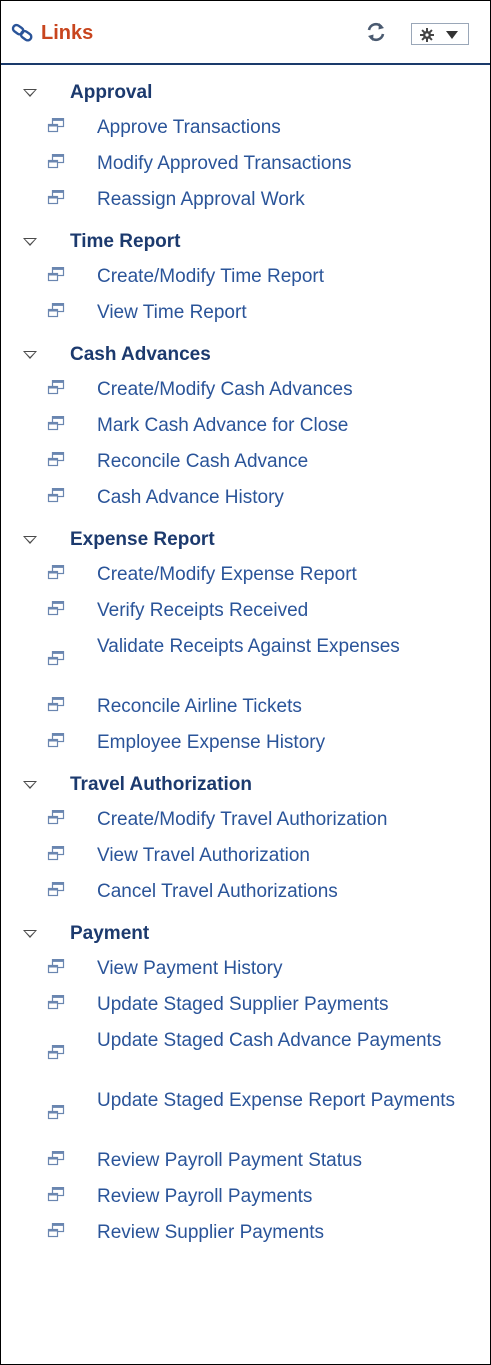  I want to click on link-item: Modify Approved Transactions, so click(245, 164).